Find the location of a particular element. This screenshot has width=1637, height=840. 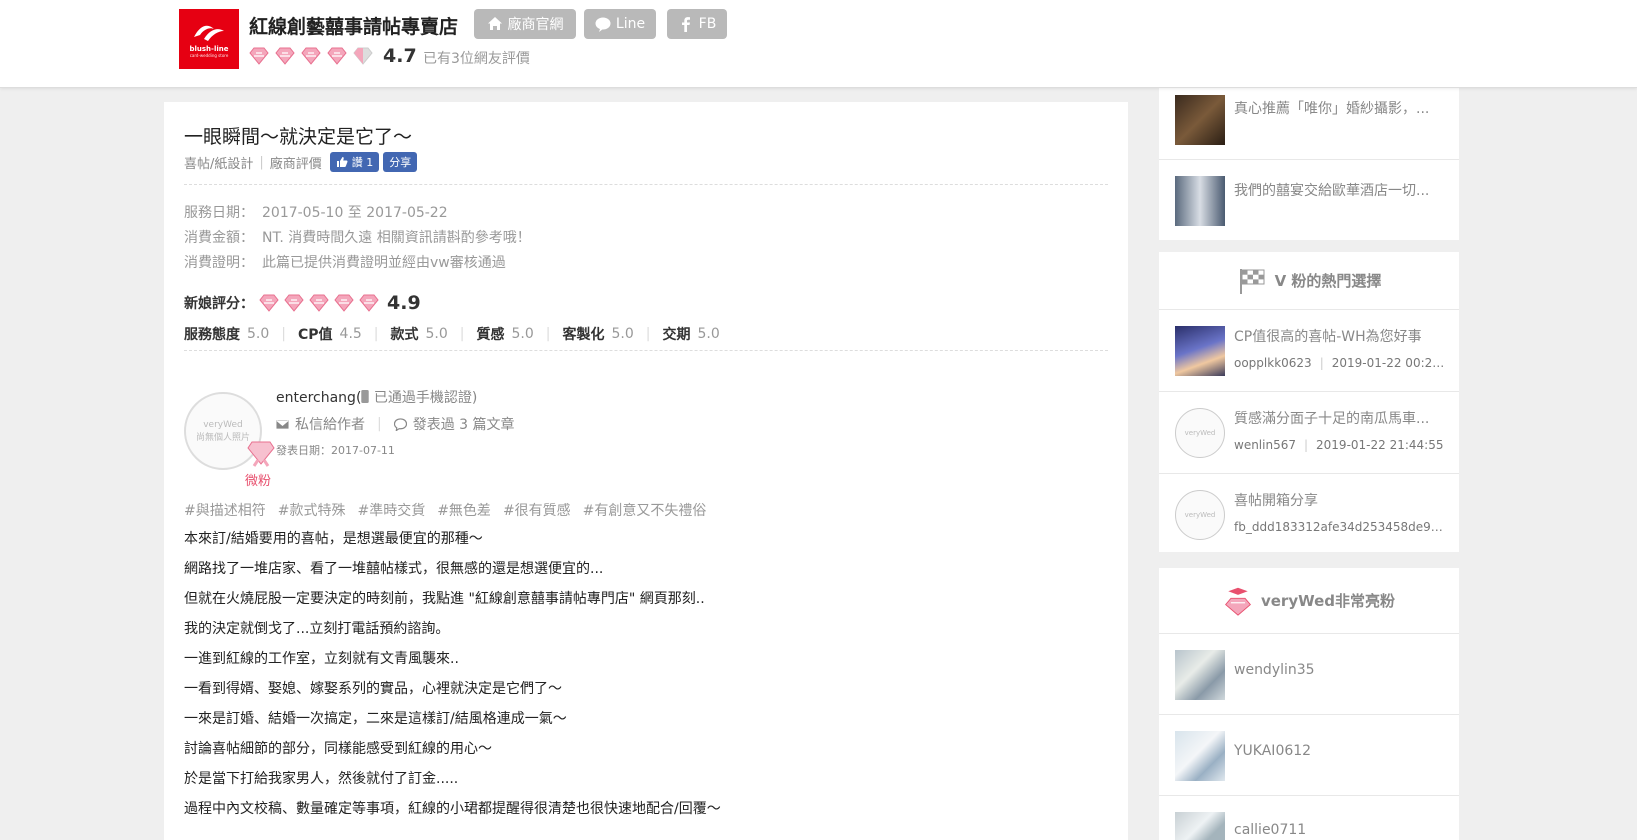

tag: #款式特殊 is located at coordinates (312, 510).